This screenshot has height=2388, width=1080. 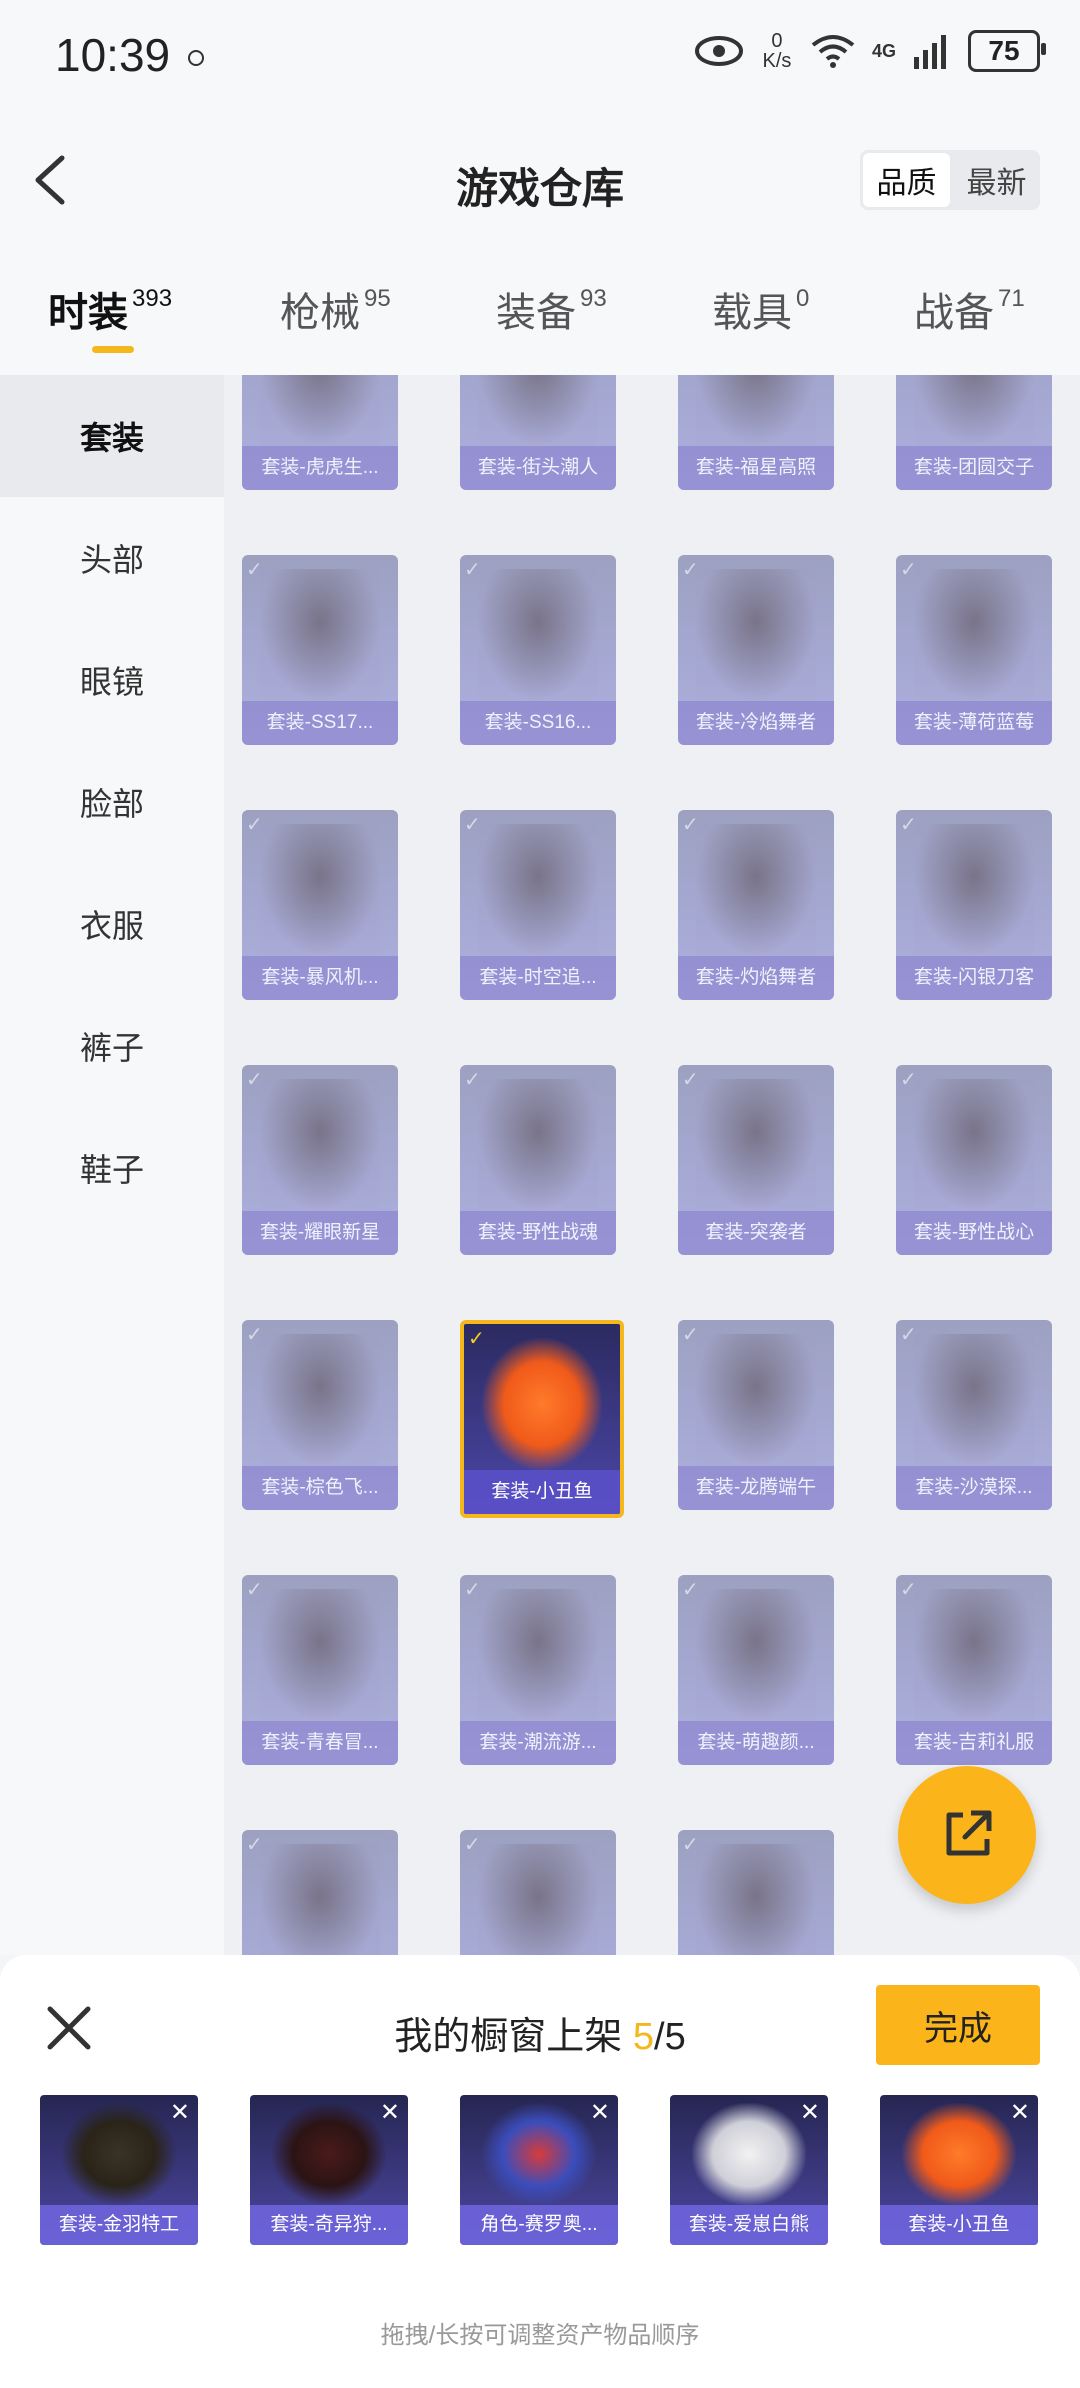 I want to click on item-card: ✓ 套装-冷焰舞者, so click(x=756, y=650).